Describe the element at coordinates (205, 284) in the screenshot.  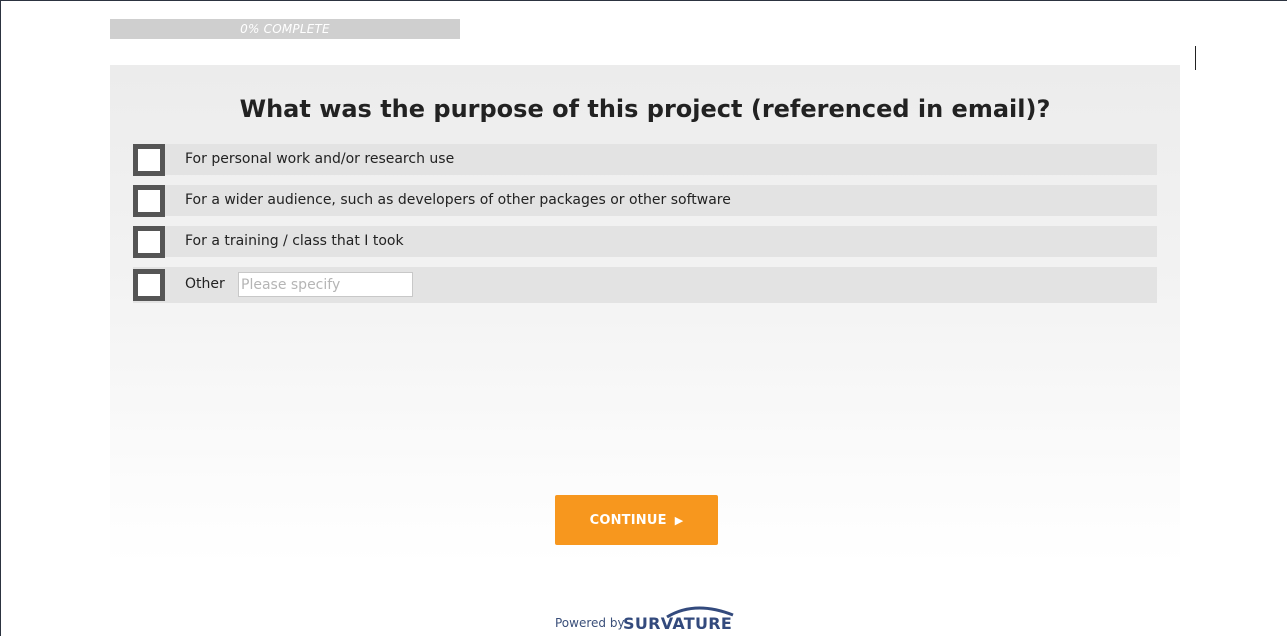
I see `option-label: Other` at that location.